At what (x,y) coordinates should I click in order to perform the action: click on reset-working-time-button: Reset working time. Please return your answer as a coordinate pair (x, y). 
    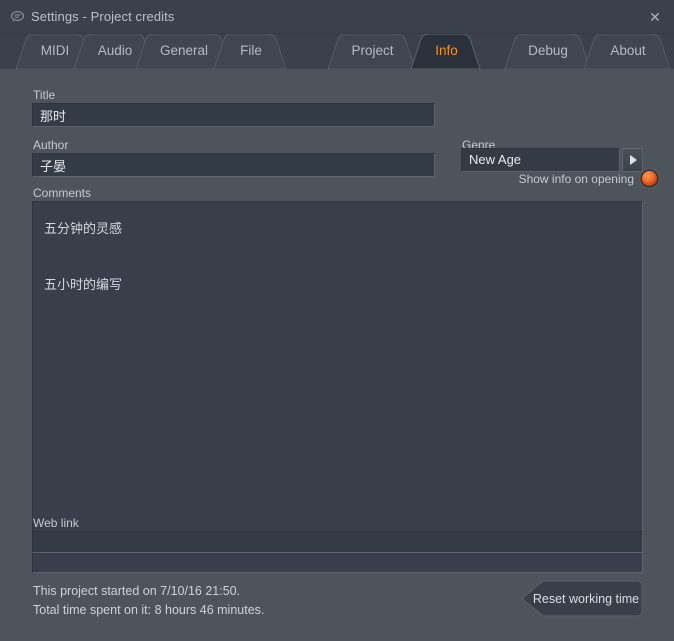
    Looking at the image, I should click on (582, 598).